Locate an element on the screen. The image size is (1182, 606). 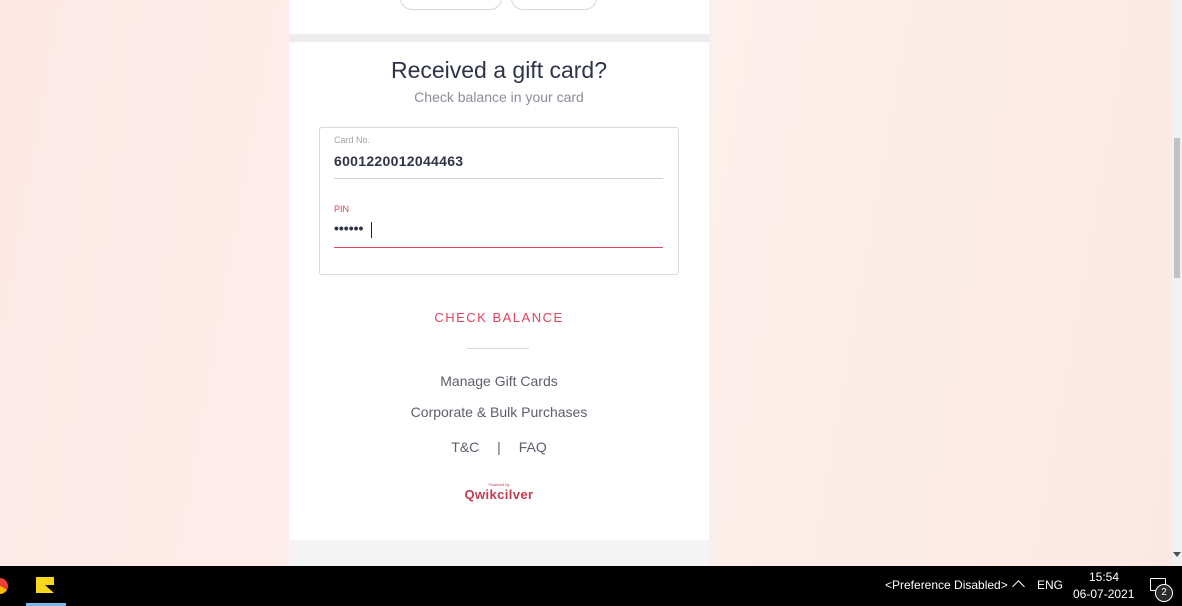
faq-link: FAQ is located at coordinates (533, 447).